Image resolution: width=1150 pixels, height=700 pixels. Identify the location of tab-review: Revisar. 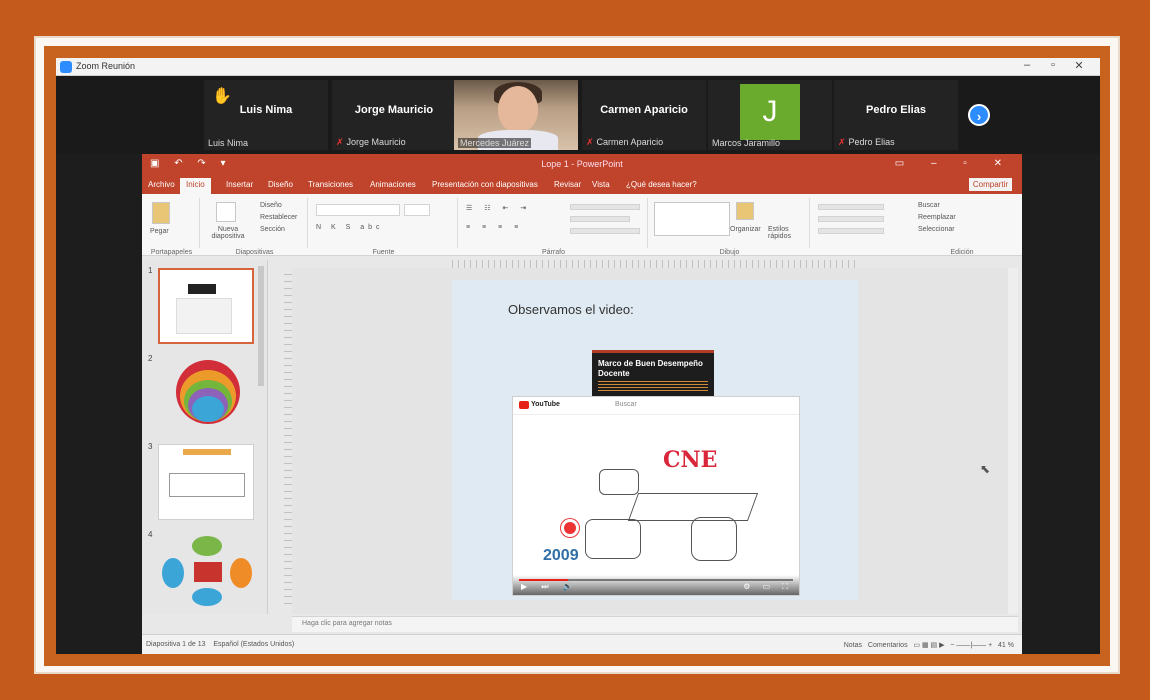
(567, 184).